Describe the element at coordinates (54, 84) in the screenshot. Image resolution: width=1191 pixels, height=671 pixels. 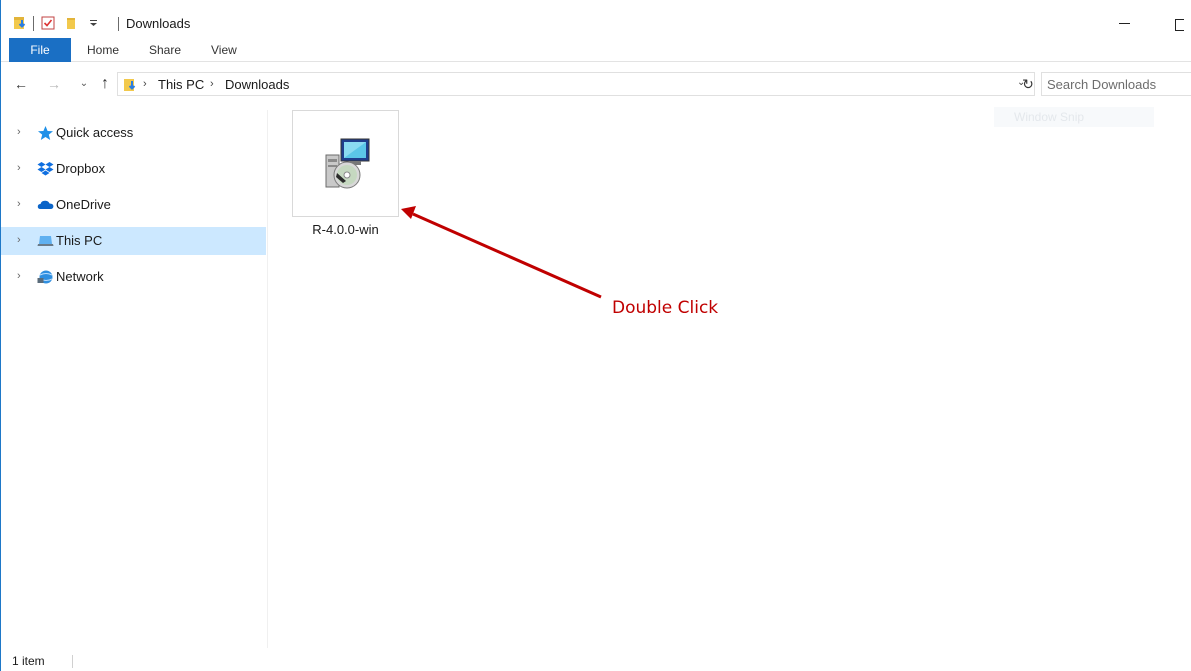
I see `forward-button: →` at that location.